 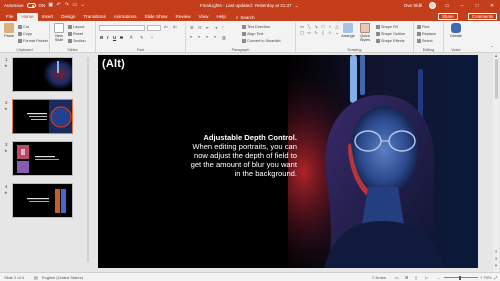 What do you see at coordinates (9, 30) in the screenshot?
I see `paste-button: Paste` at bounding box center [9, 30].